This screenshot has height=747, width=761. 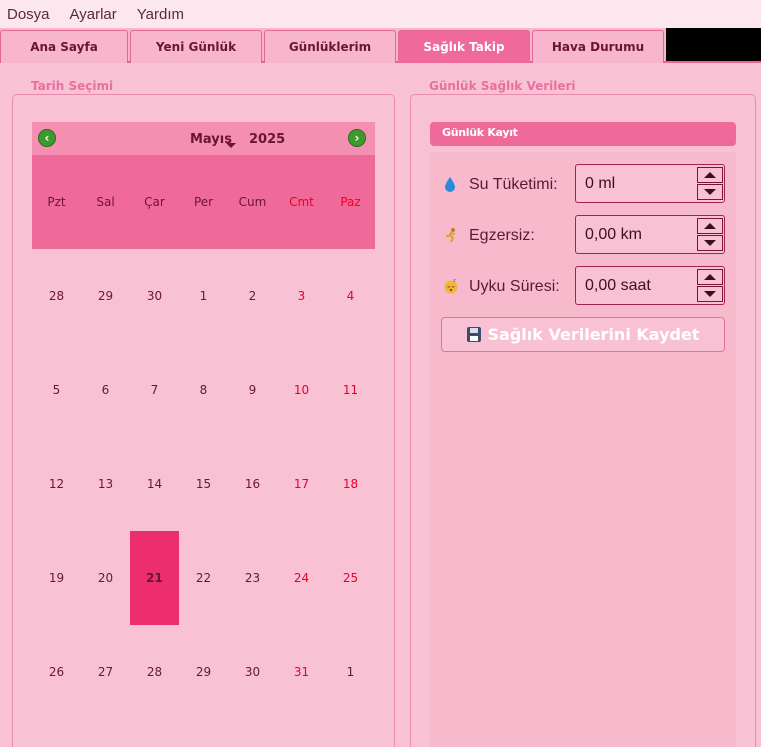 What do you see at coordinates (56, 390) in the screenshot?
I see `calendar-day: 5` at bounding box center [56, 390].